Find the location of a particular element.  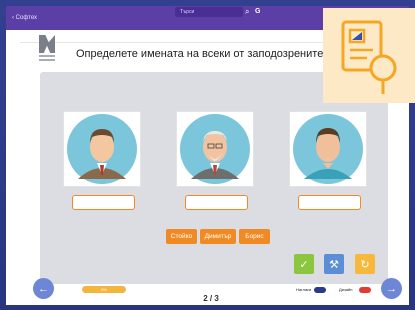

name-chip-2: Димитър is located at coordinates (218, 236).